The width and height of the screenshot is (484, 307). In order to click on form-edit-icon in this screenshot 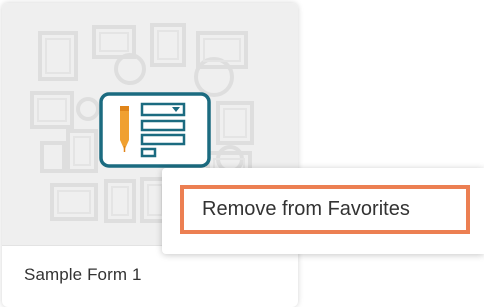, I will do `click(155, 130)`.